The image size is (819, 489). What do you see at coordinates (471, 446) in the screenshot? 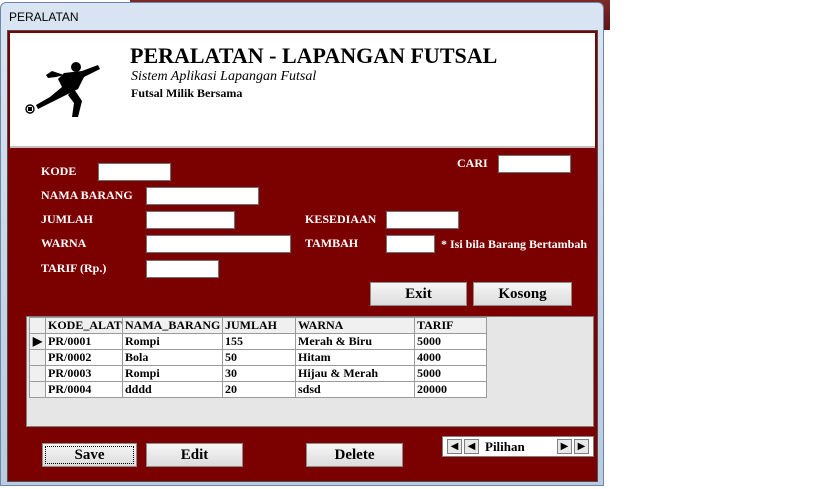
I see `prev-record-icon: ◀` at bounding box center [471, 446].